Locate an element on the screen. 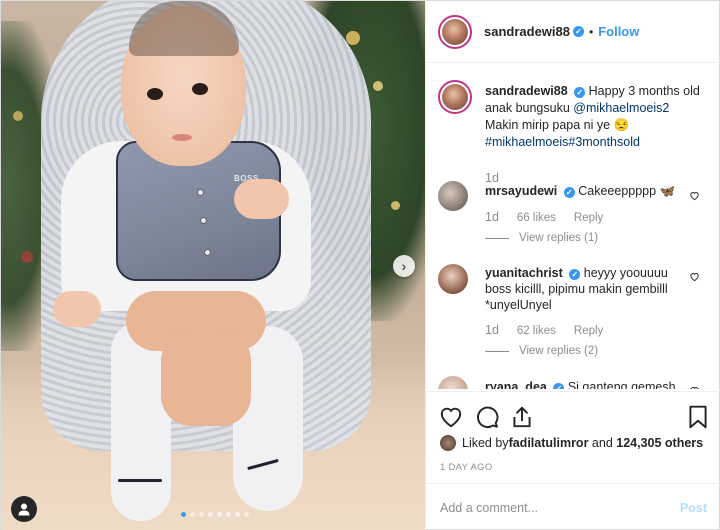  caption-body-2: Makin mirip papa ni ye 😒 is located at coordinates (557, 125).